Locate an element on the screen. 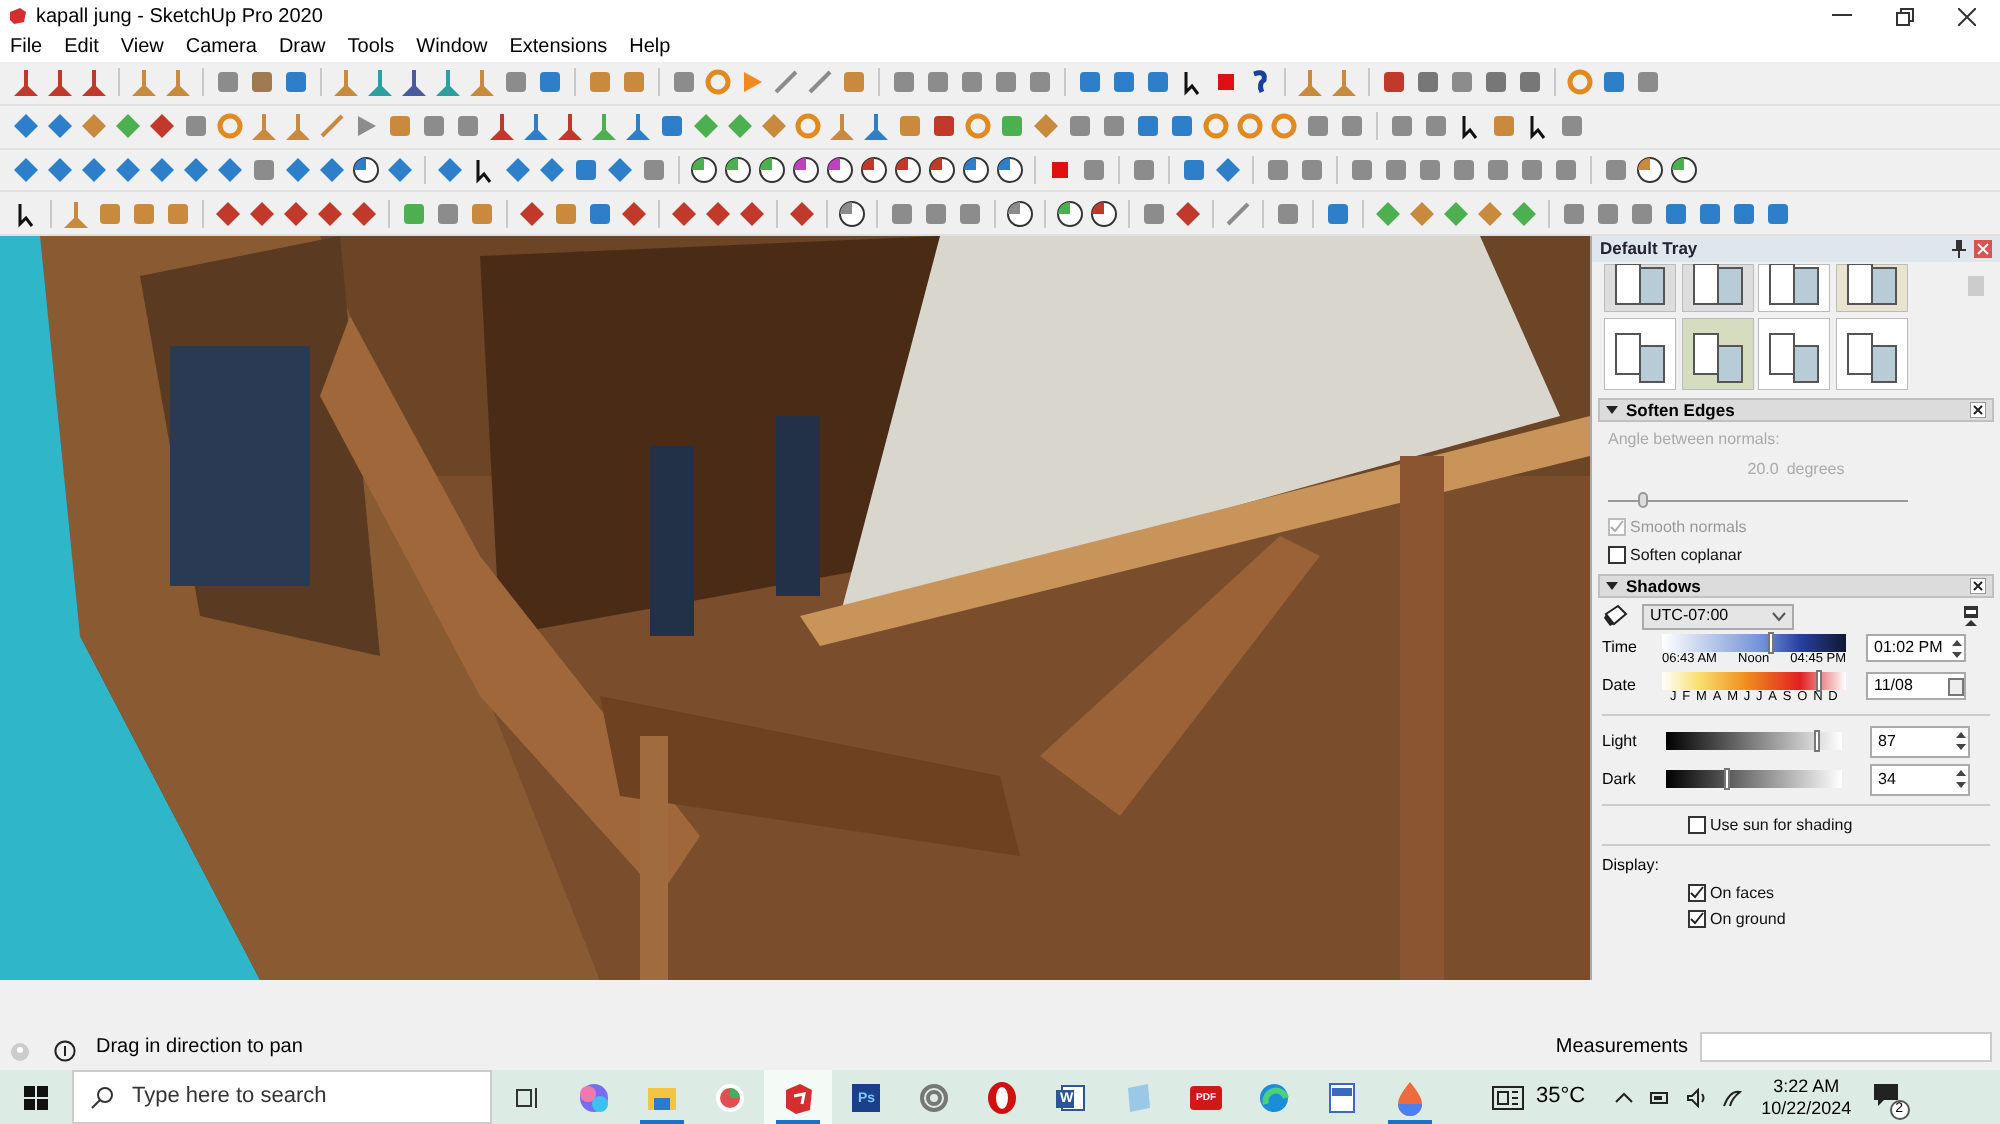  notification-icon is located at coordinates (1885, 1095).